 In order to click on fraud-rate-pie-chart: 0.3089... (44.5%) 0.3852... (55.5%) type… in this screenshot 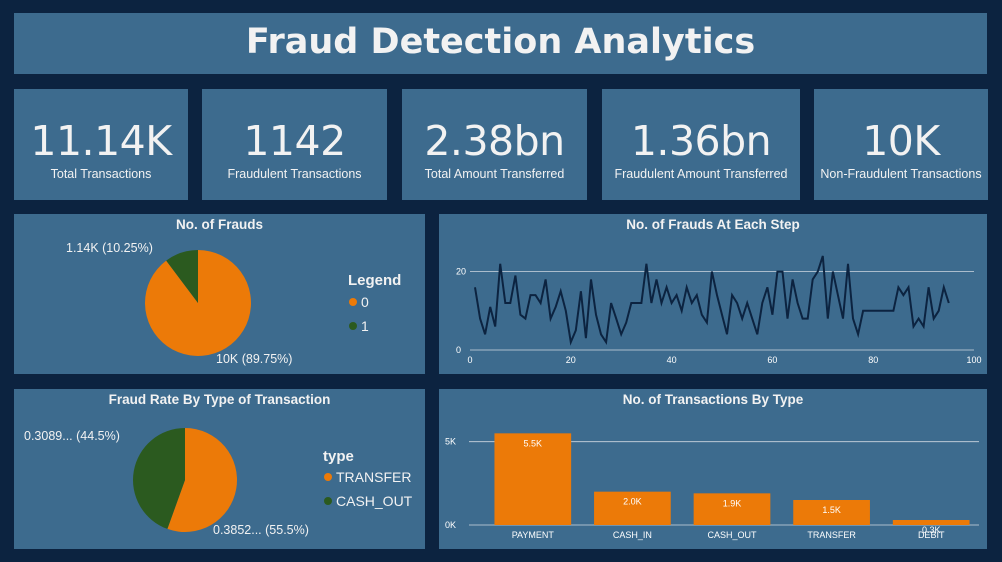, I will do `click(219, 469)`.